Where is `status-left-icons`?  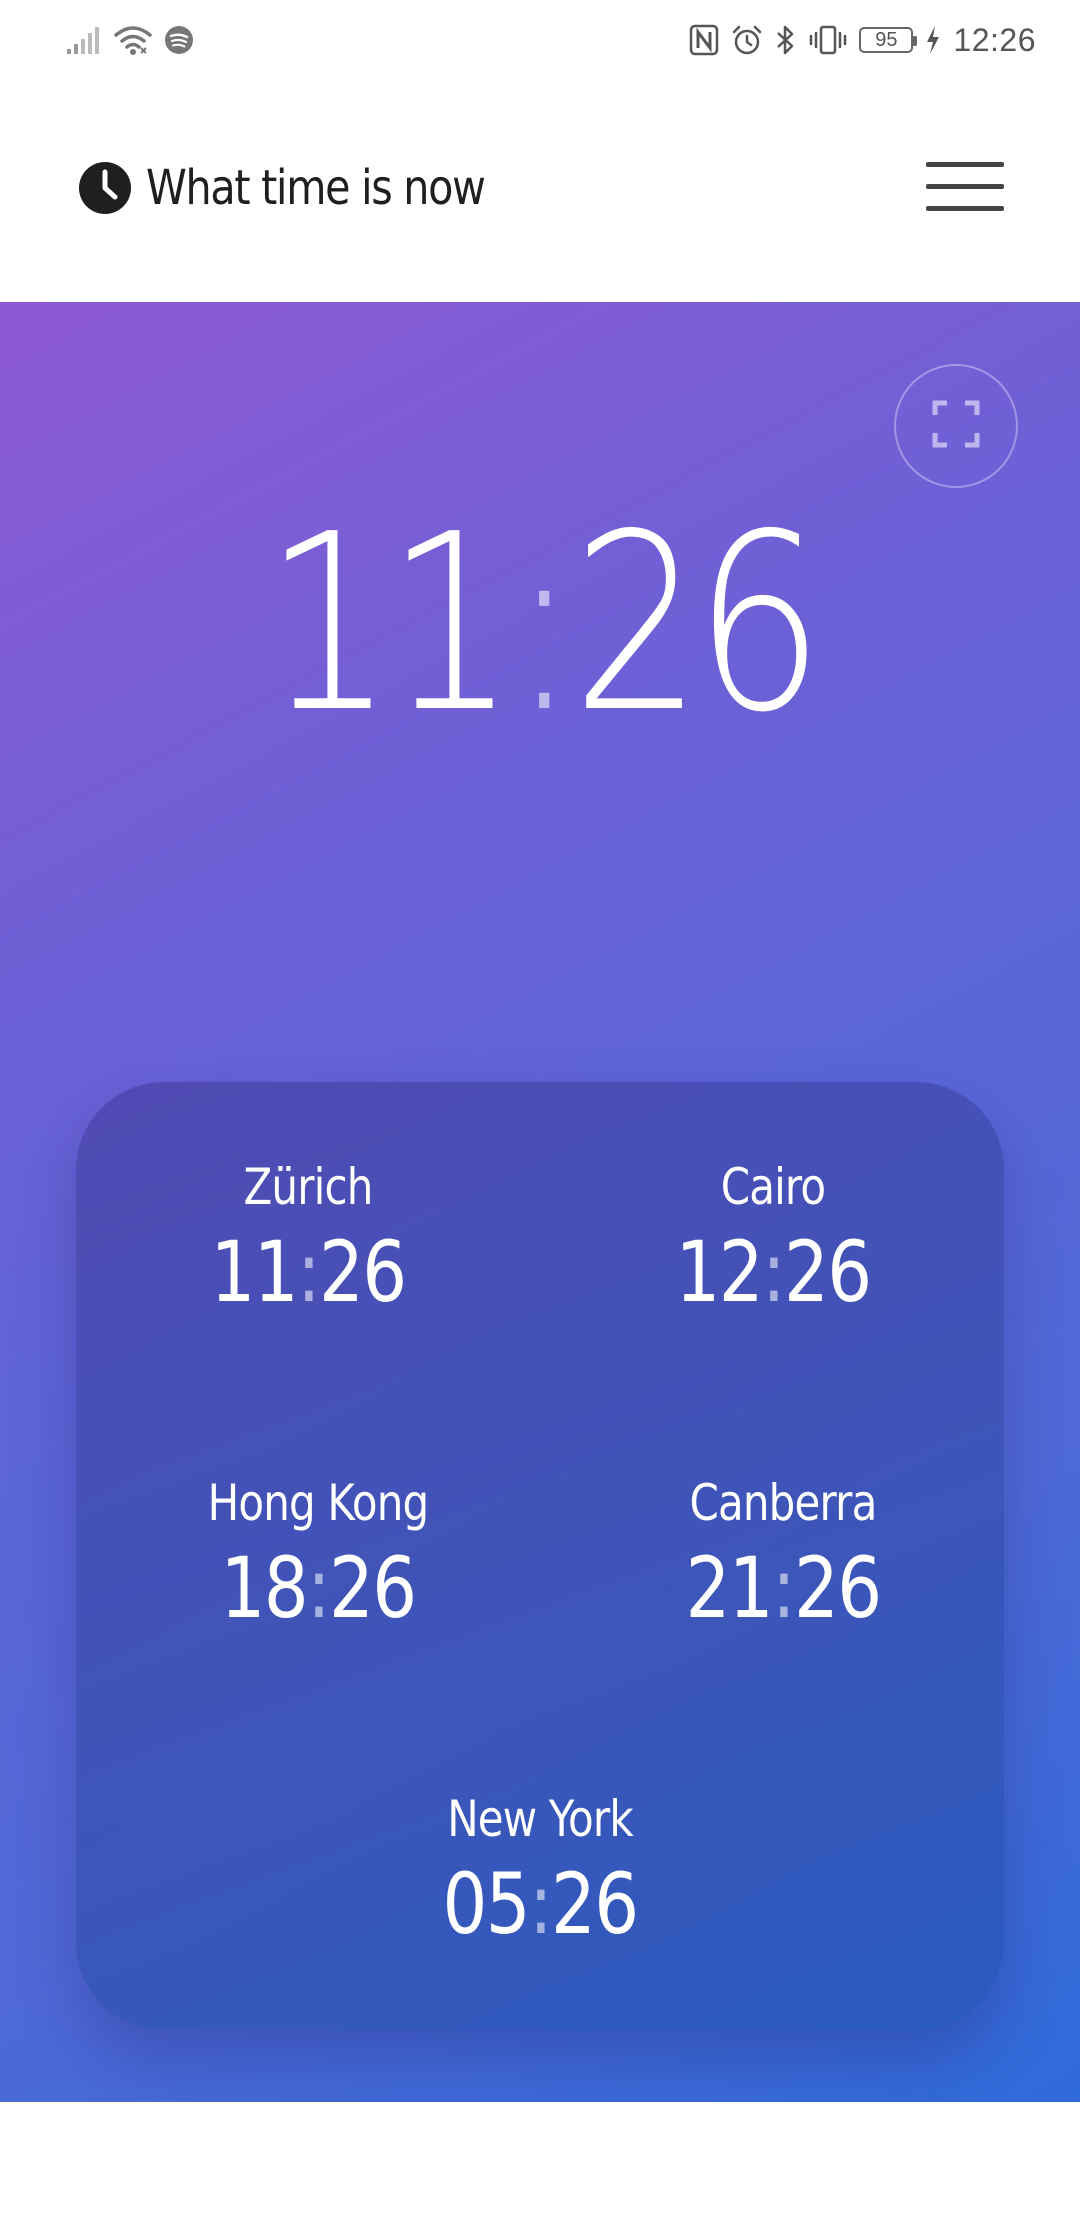
status-left-icons is located at coordinates (130, 40).